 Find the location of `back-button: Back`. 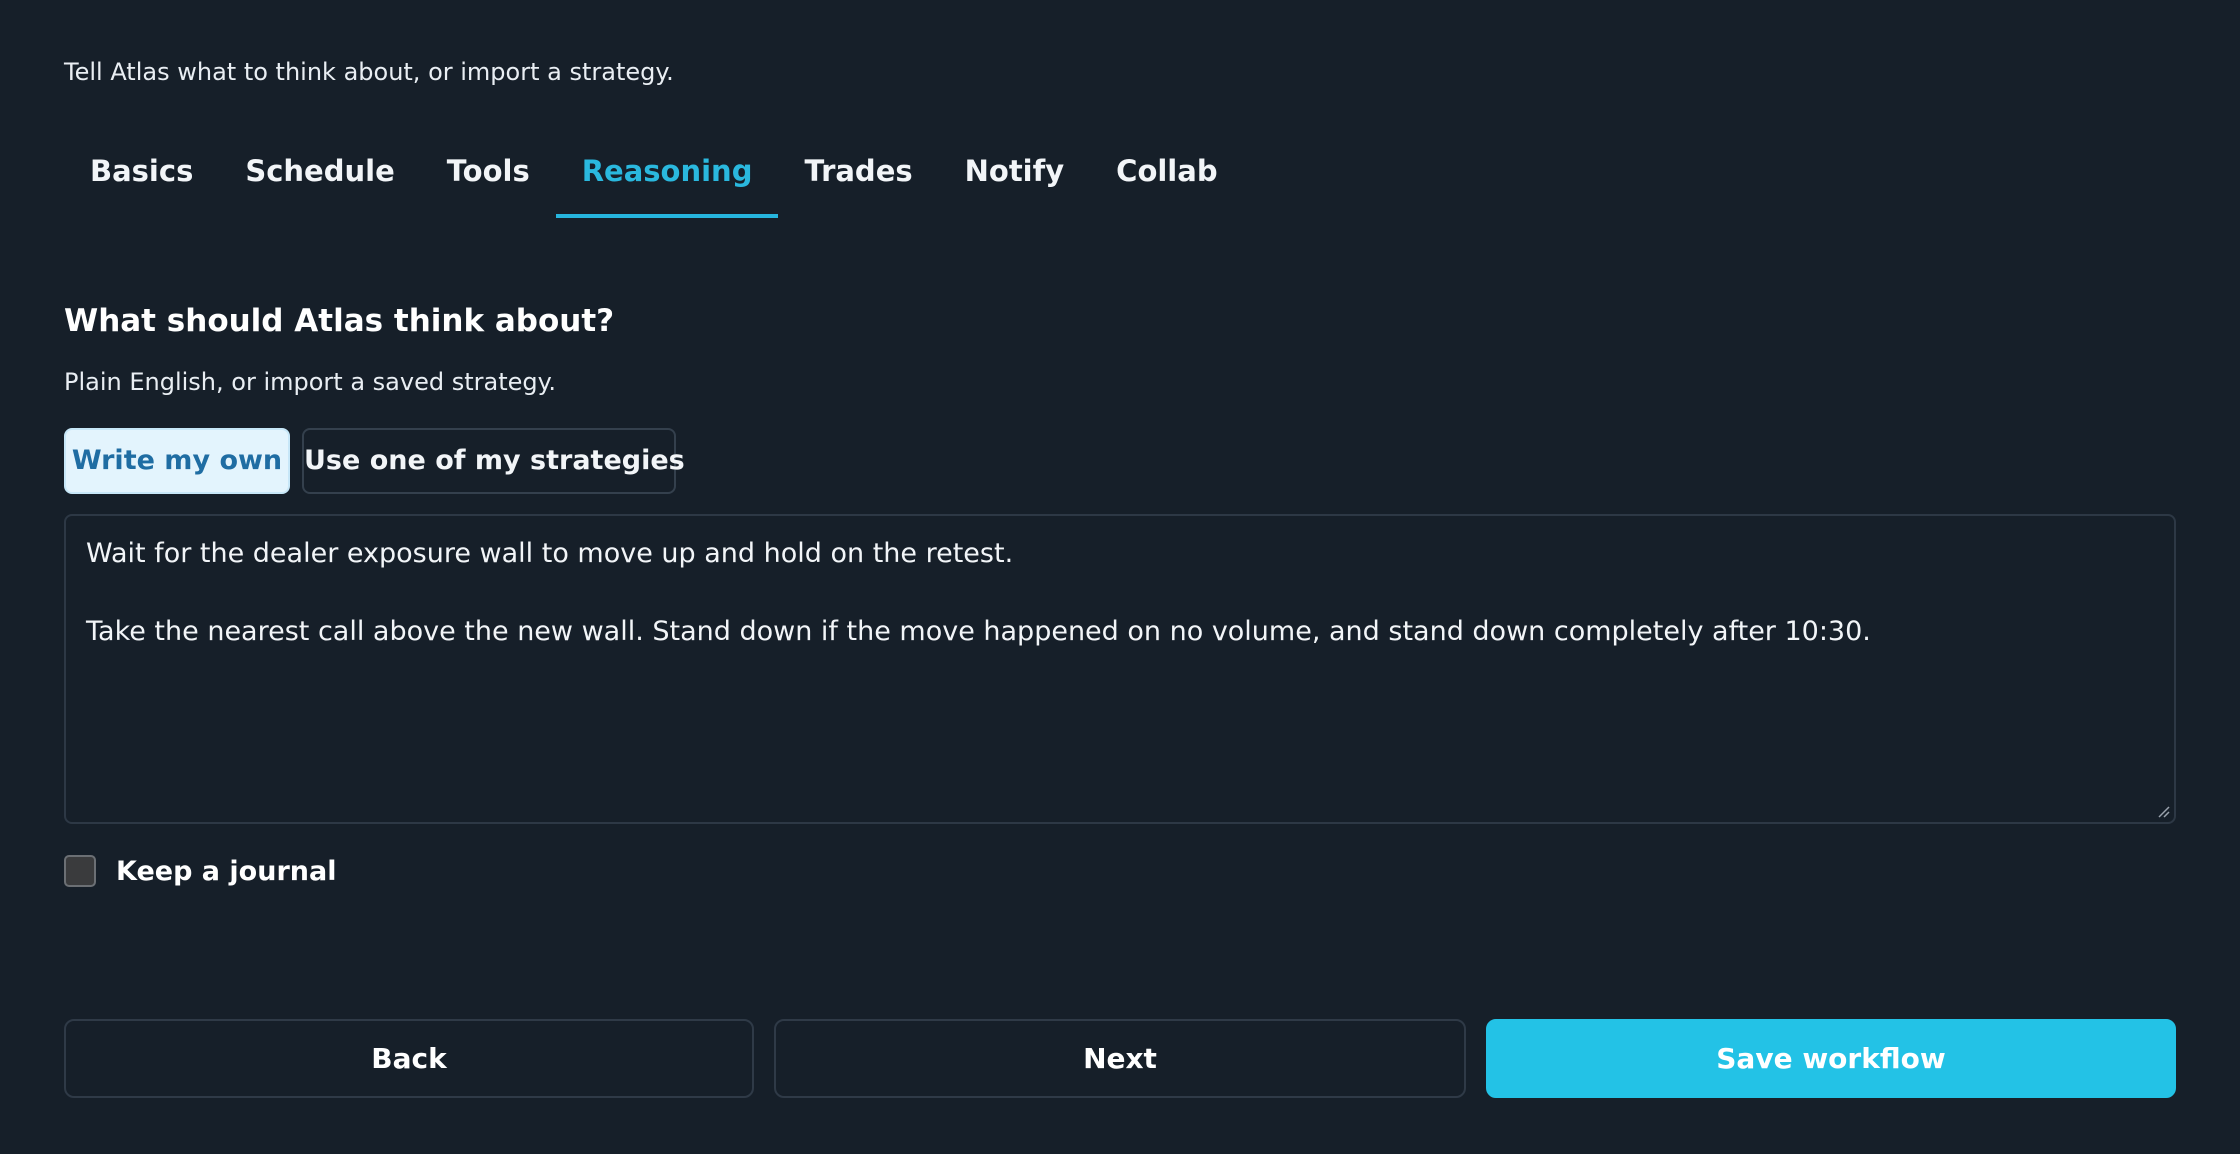

back-button: Back is located at coordinates (409, 1058).